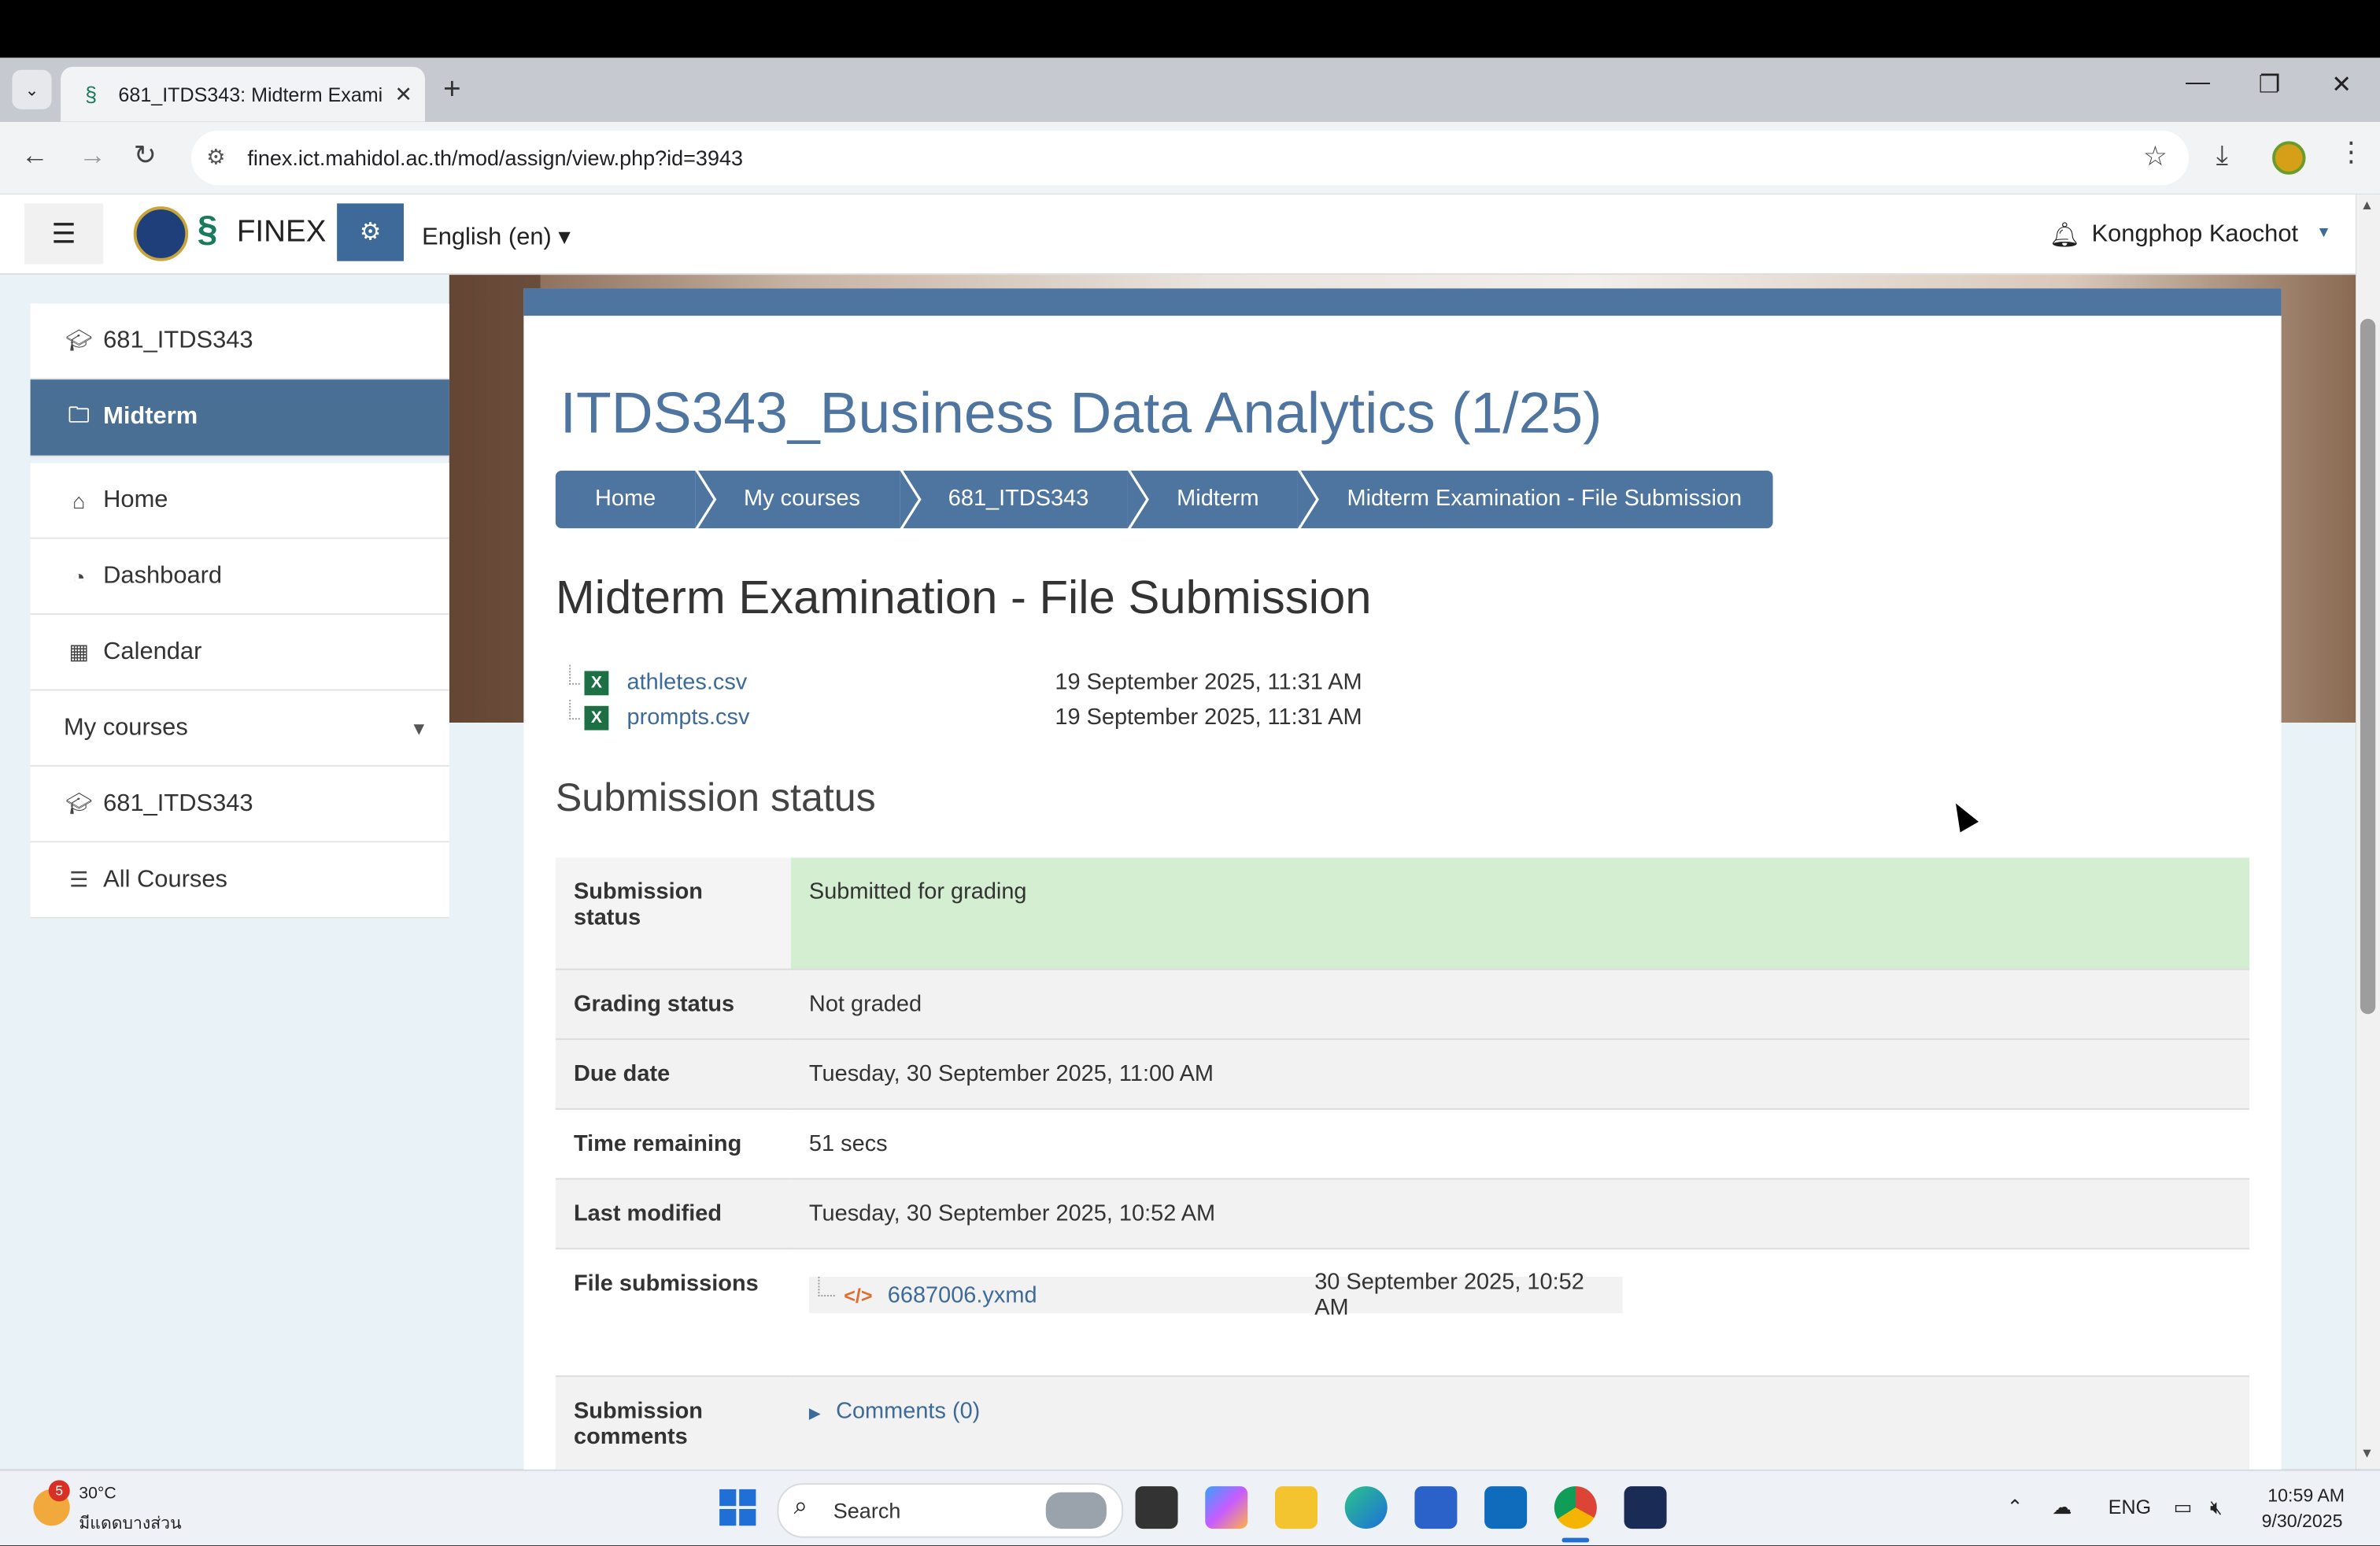 The width and height of the screenshot is (2380, 1546). Describe the element at coordinates (125, 727) in the screenshot. I see `sidebar-item-label: My courses` at that location.